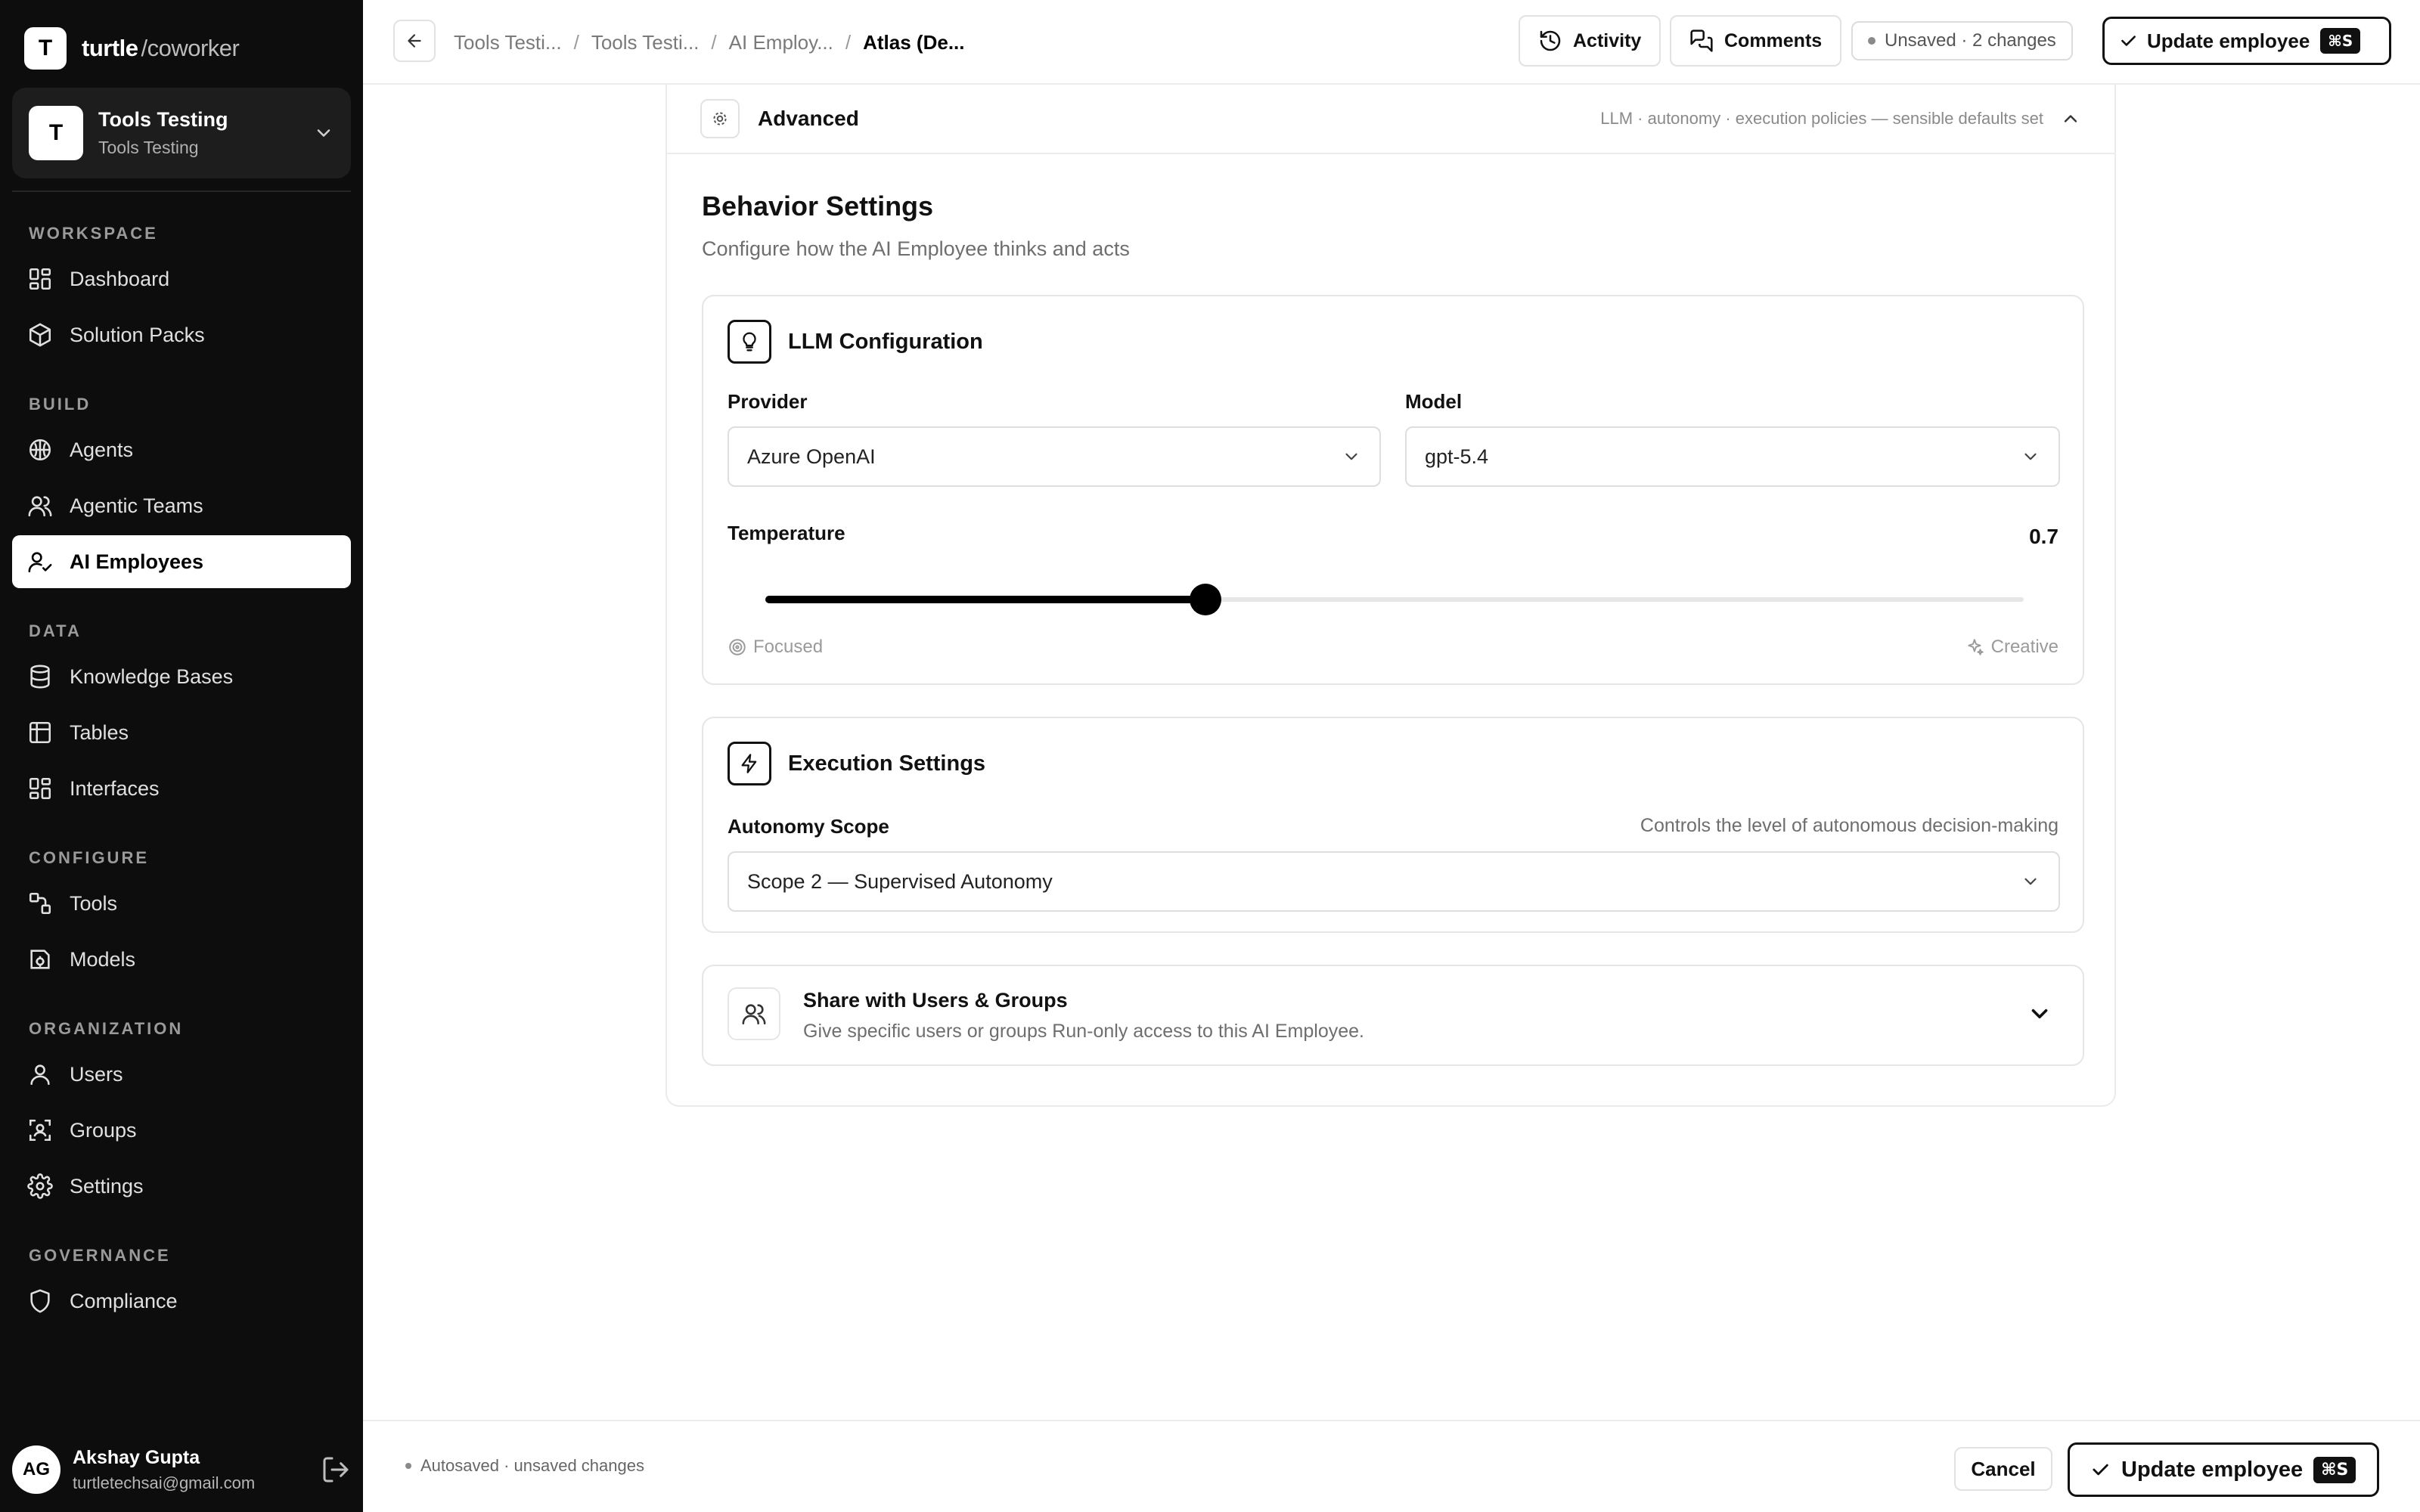 The image size is (2420, 1512). I want to click on provider-select: Azure OpenAI, so click(1054, 456).